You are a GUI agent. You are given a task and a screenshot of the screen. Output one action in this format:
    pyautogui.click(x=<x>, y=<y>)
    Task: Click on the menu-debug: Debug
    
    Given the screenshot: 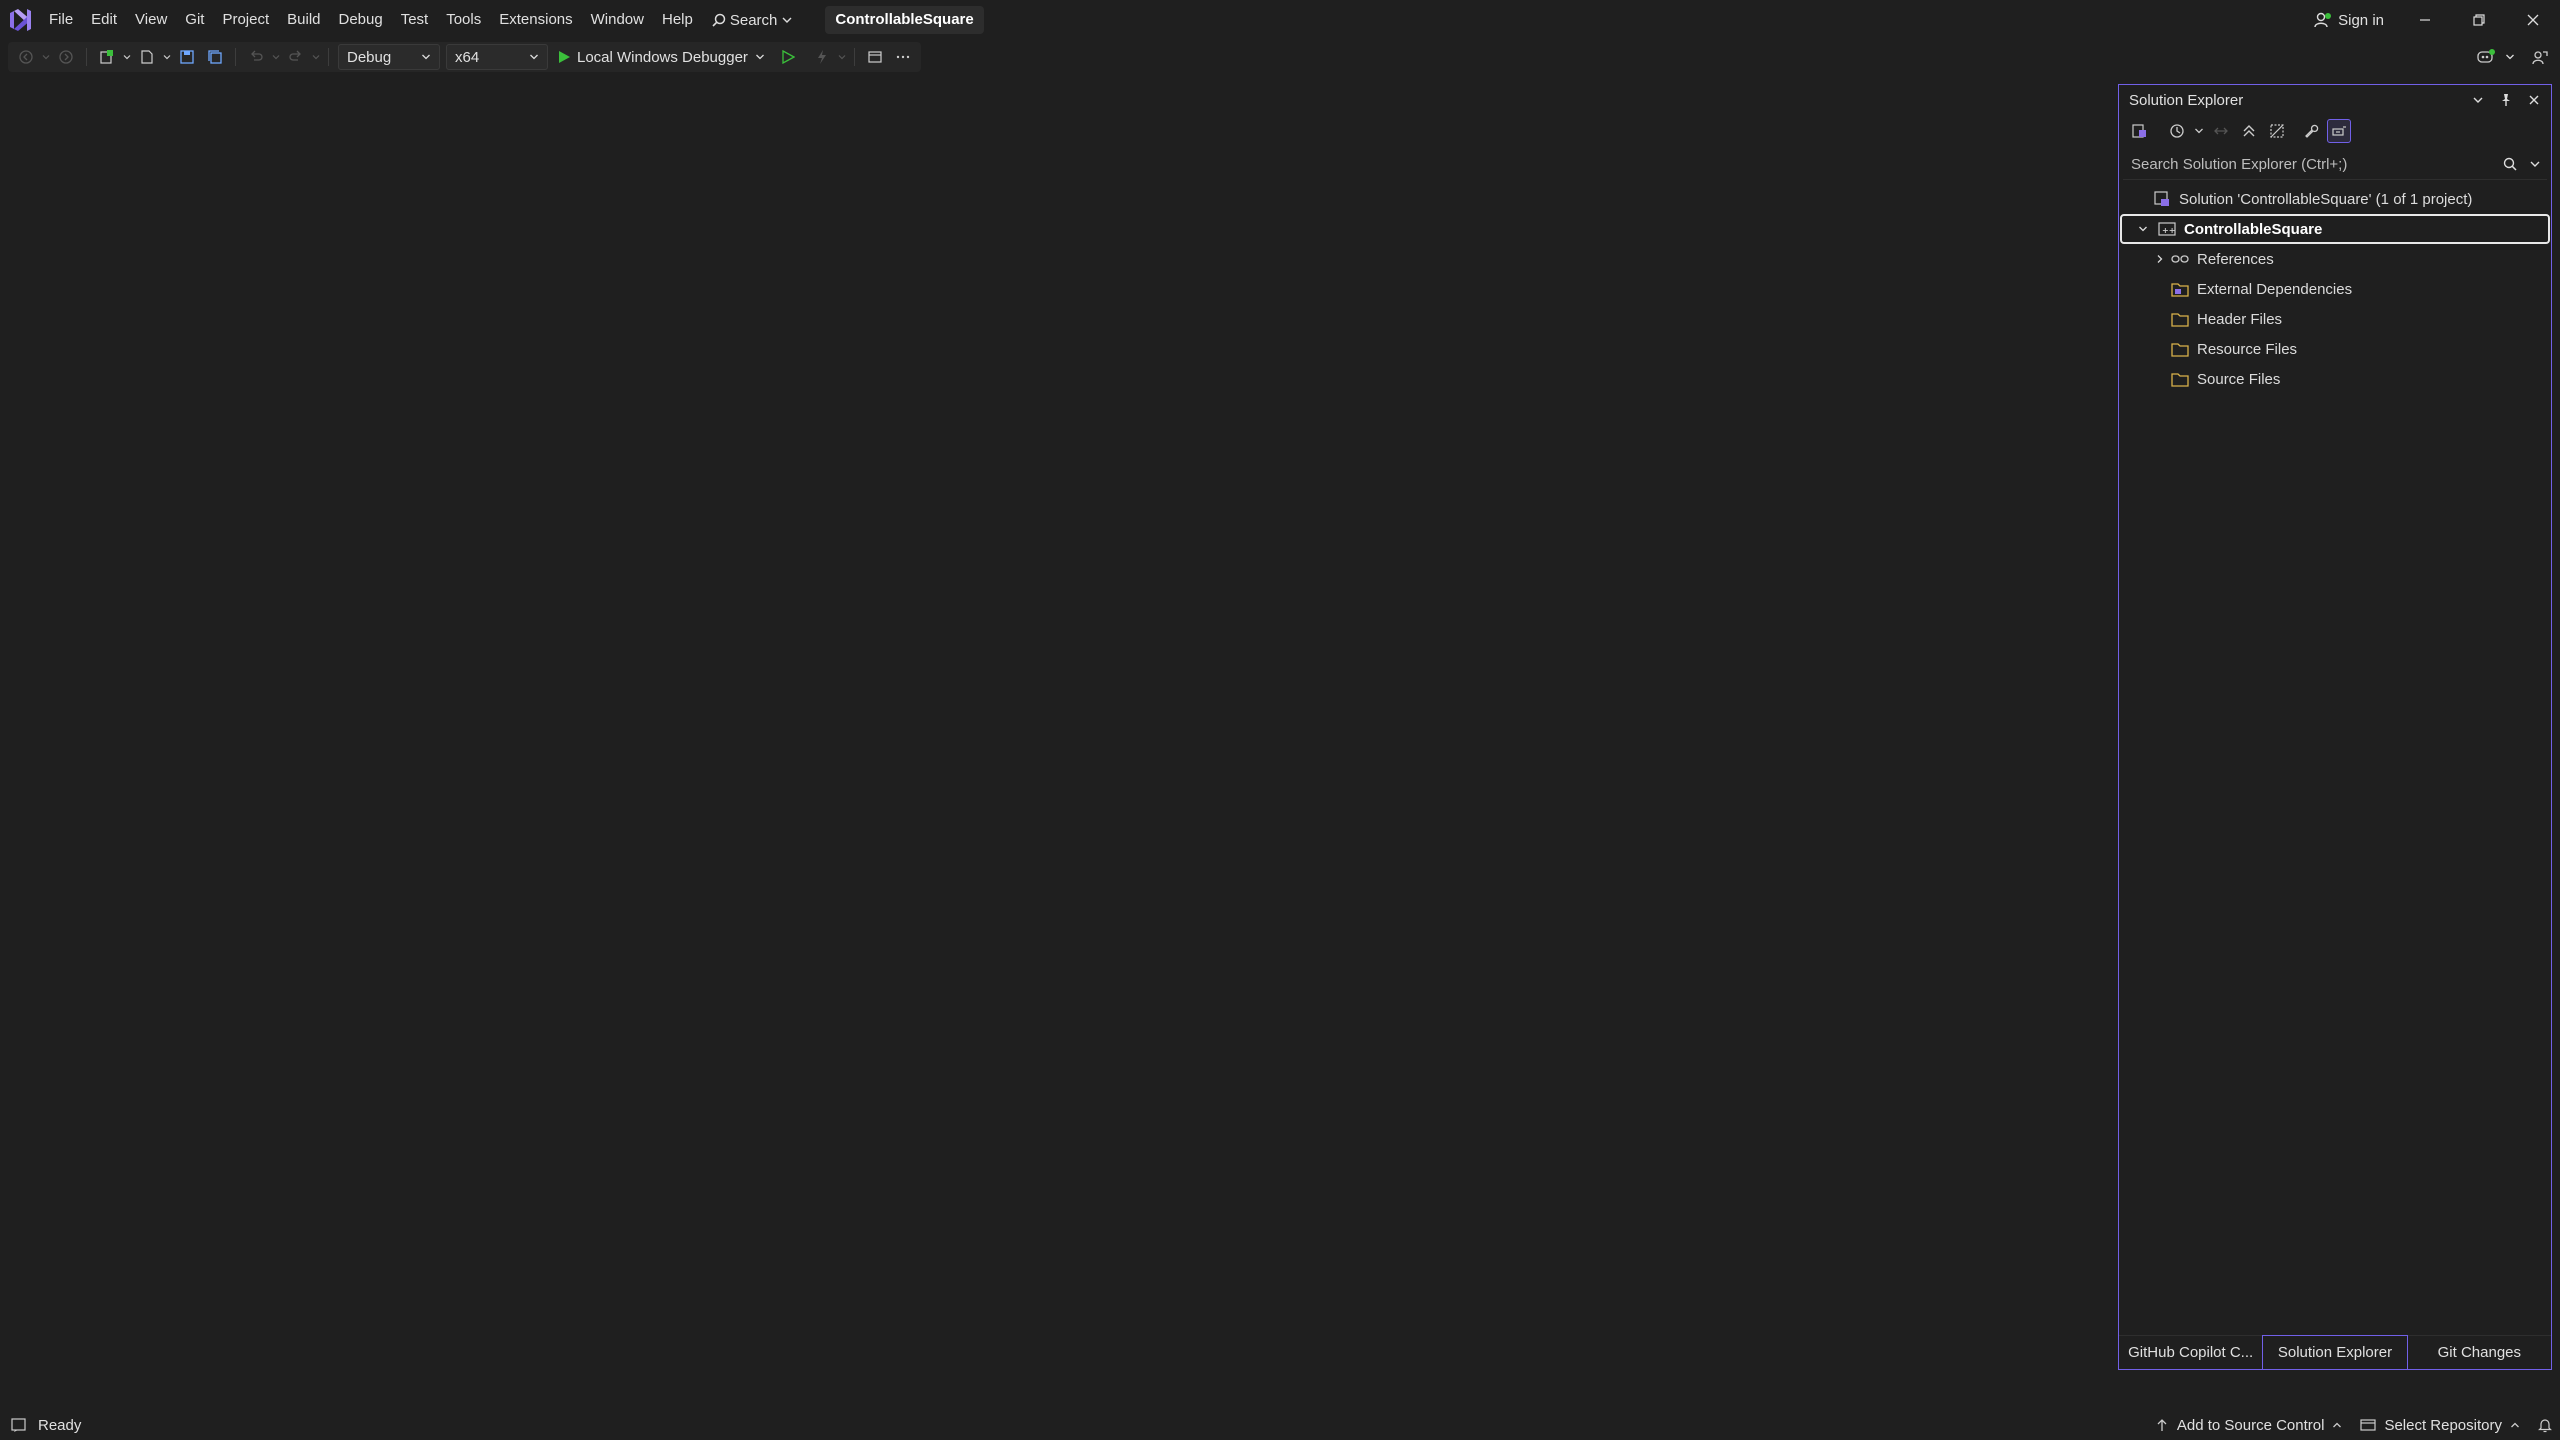 What is the action you would take?
    pyautogui.click(x=361, y=20)
    